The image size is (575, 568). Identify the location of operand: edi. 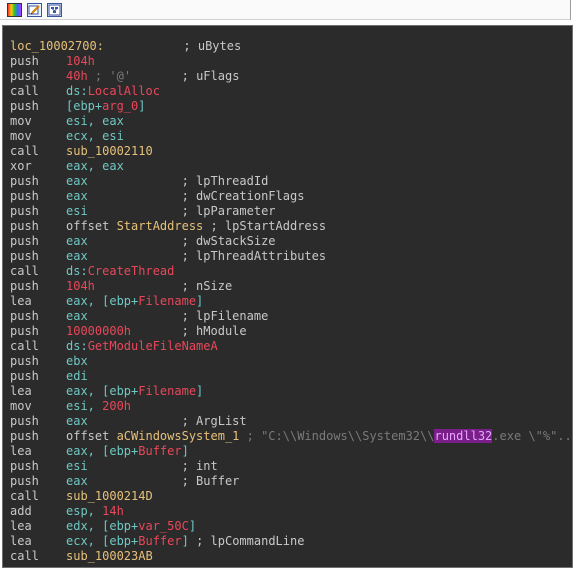
(77, 376).